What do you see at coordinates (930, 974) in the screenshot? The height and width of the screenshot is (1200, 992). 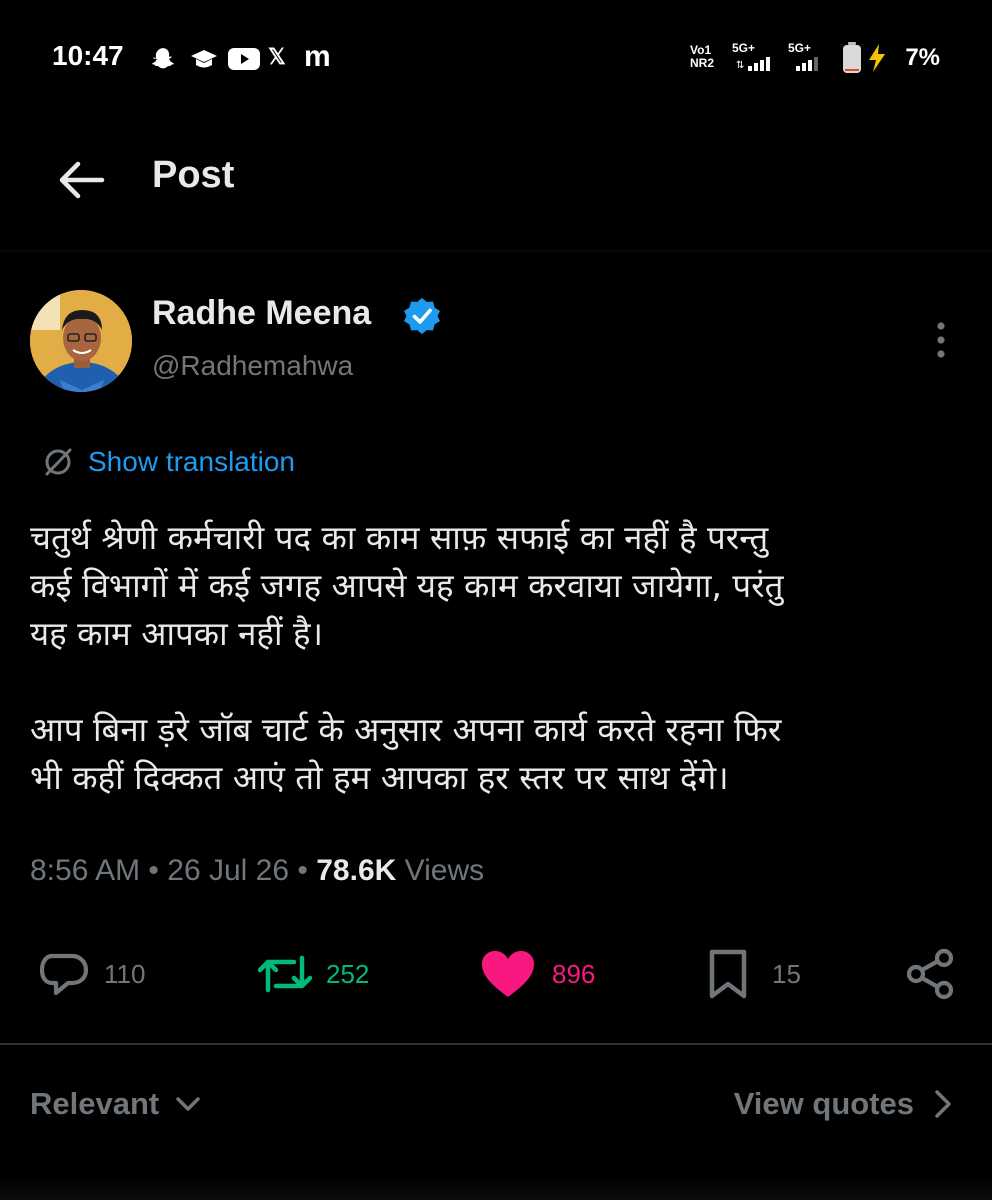 I see `share-icon` at bounding box center [930, 974].